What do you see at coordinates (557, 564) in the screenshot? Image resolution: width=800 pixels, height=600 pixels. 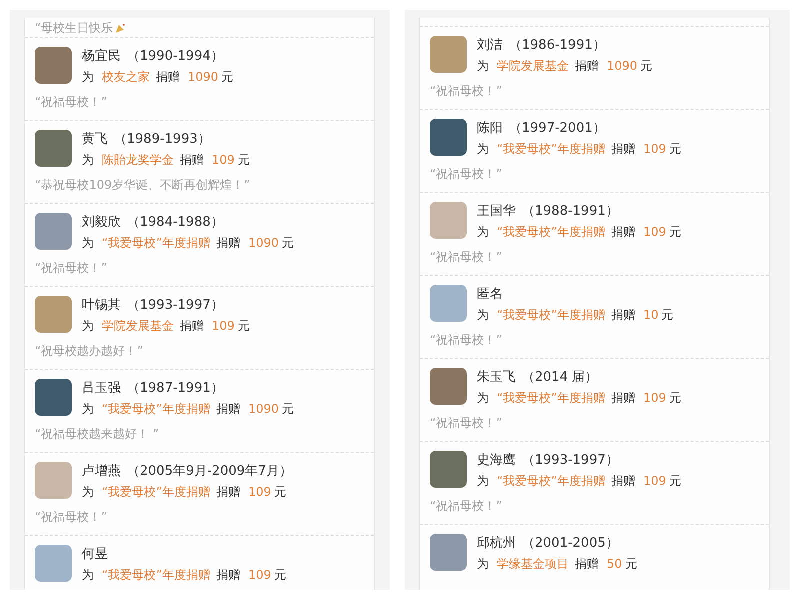 I see `donation-text: 为 学缘基金项目 捐赠 50 元` at bounding box center [557, 564].